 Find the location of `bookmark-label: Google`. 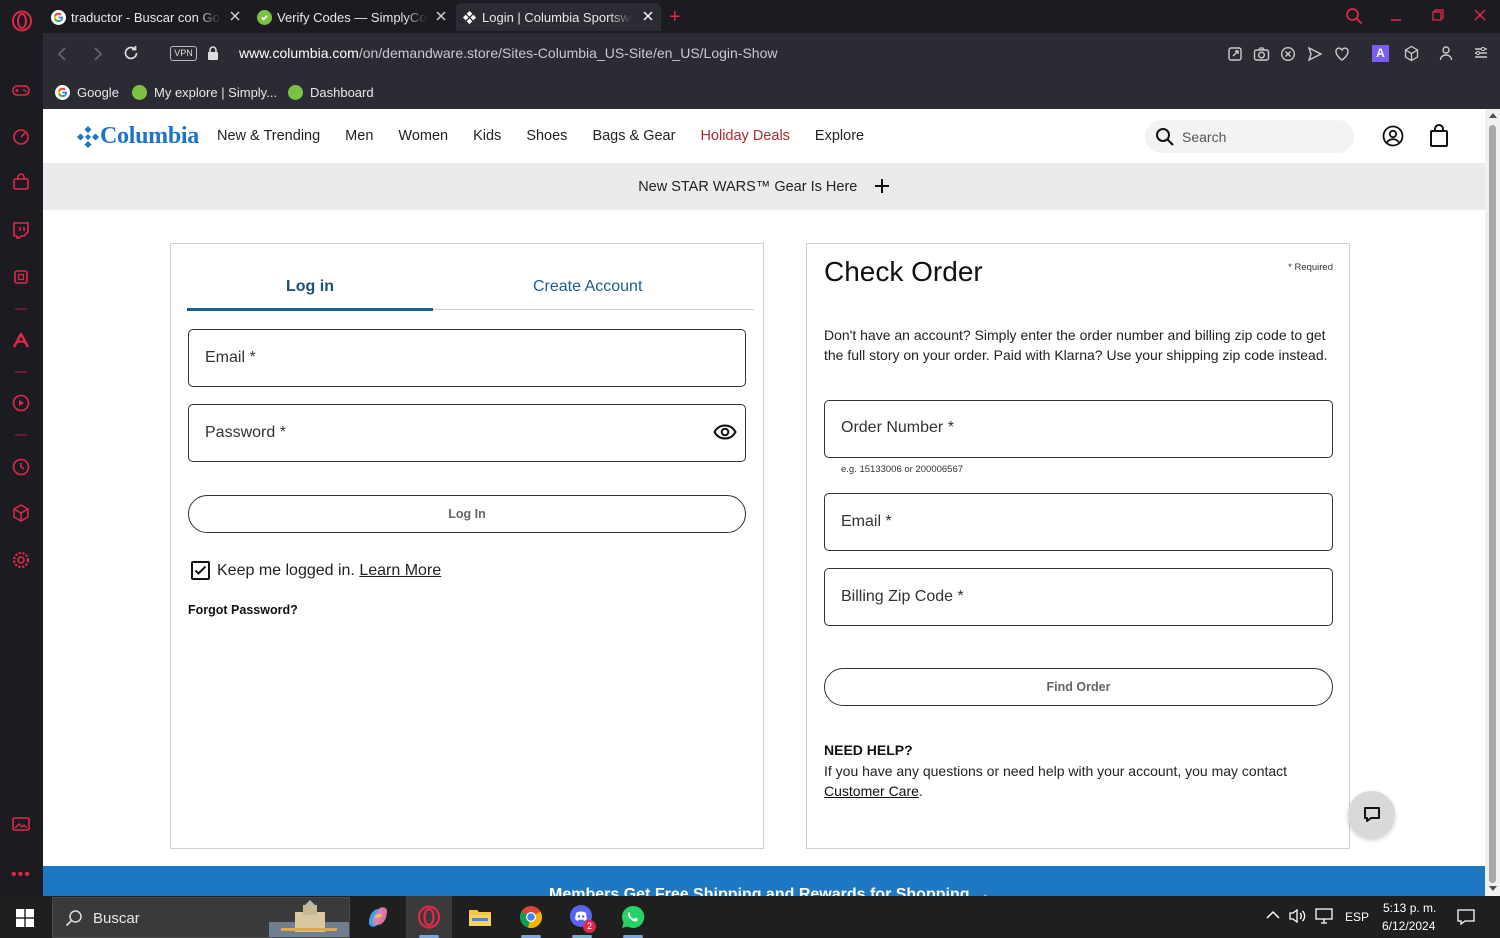

bookmark-label: Google is located at coordinates (98, 92).